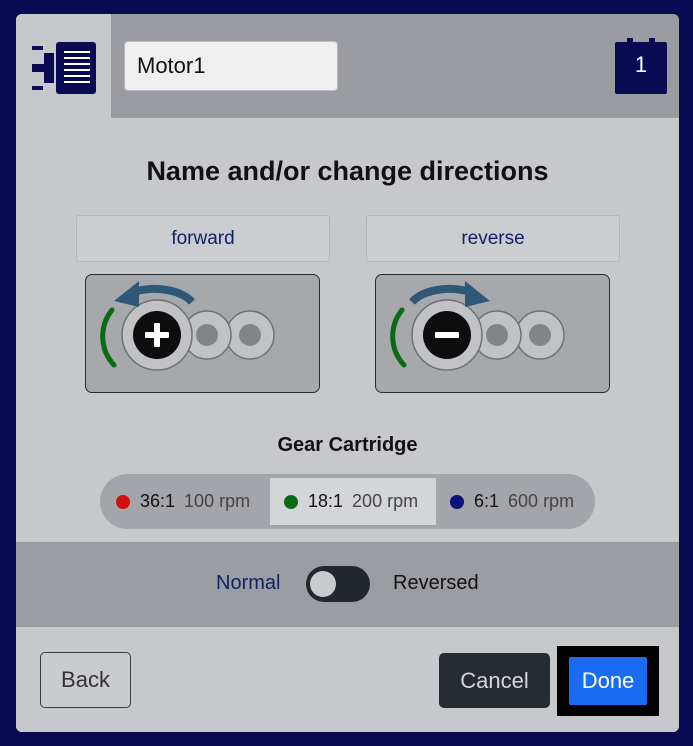 This screenshot has width=693, height=746. I want to click on reverse-toggle-switch, so click(338, 584).